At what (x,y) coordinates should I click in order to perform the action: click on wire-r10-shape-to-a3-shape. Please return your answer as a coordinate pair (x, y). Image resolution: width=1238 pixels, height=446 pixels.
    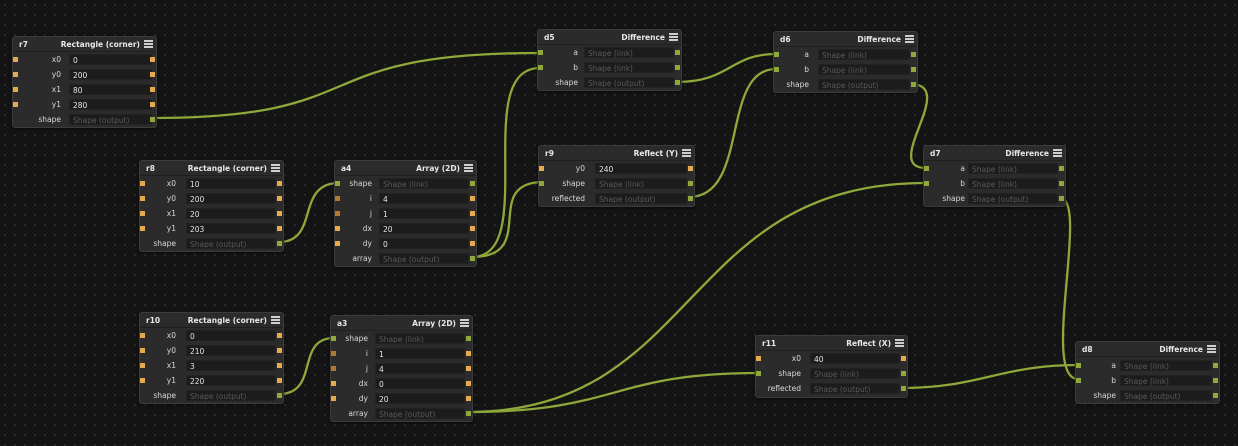
    Looking at the image, I should click on (306, 366).